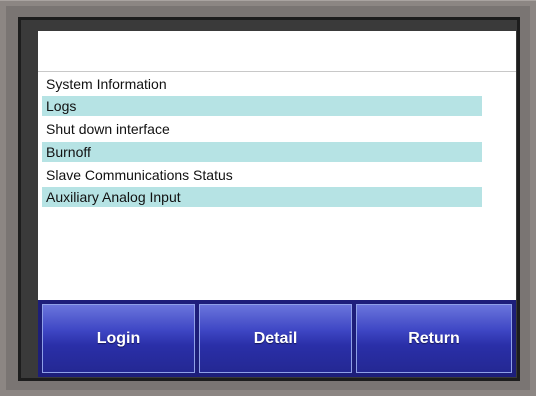 This screenshot has width=536, height=396. I want to click on title-bar, so click(277, 51).